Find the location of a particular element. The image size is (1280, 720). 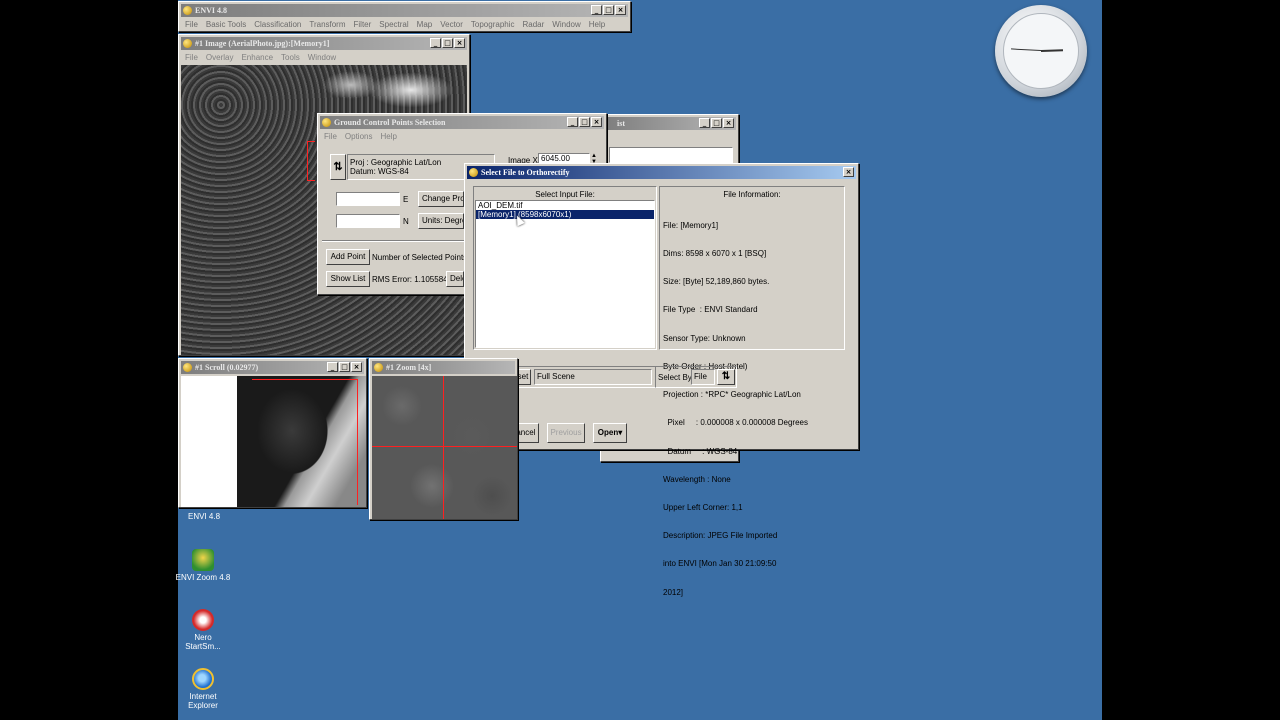

clock-gadget is located at coordinates (1041, 51).